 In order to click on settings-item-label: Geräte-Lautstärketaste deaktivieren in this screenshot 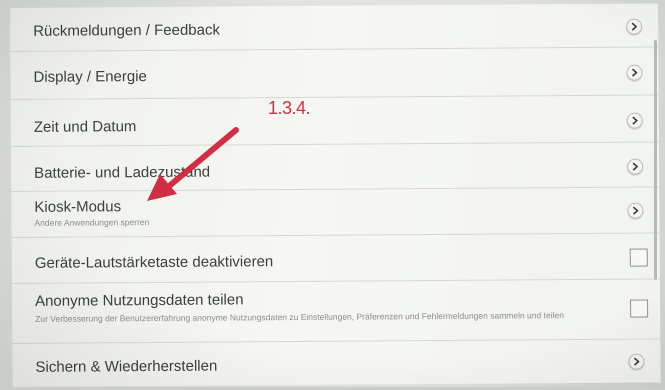, I will do `click(154, 262)`.